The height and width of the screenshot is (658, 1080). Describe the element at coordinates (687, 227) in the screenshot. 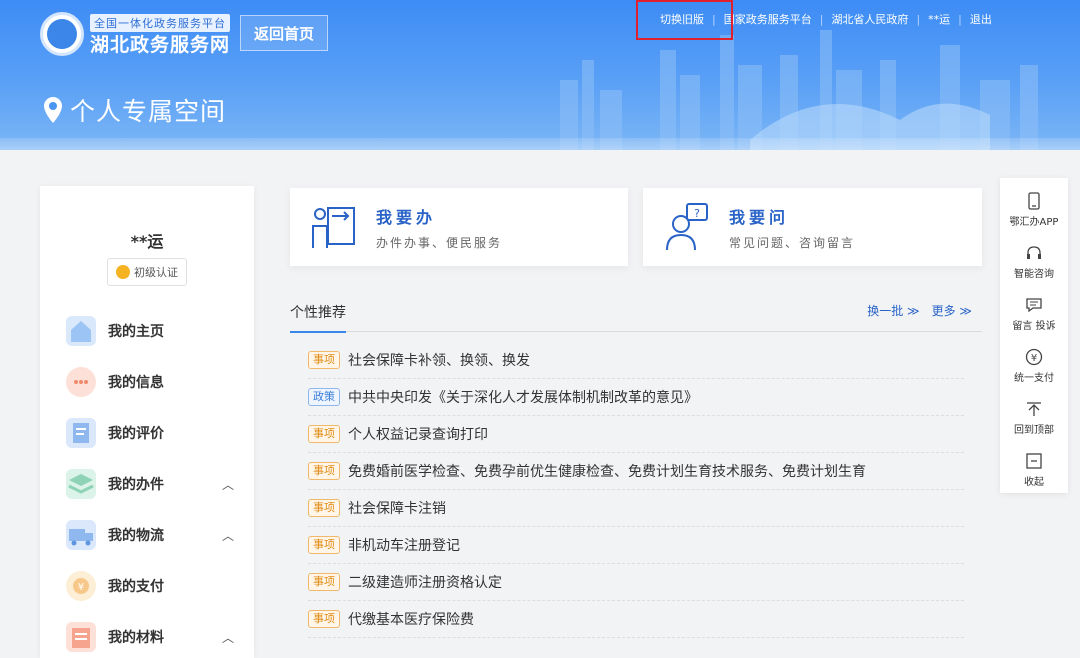

I see `consultant-icon: ?` at that location.